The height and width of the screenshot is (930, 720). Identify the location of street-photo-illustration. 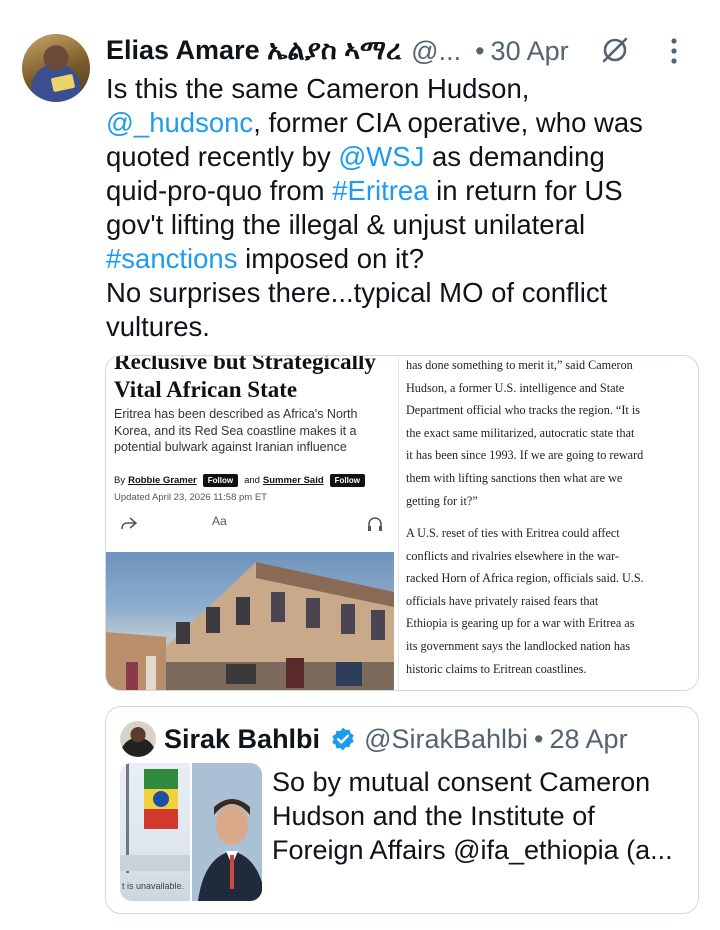
(250, 626).